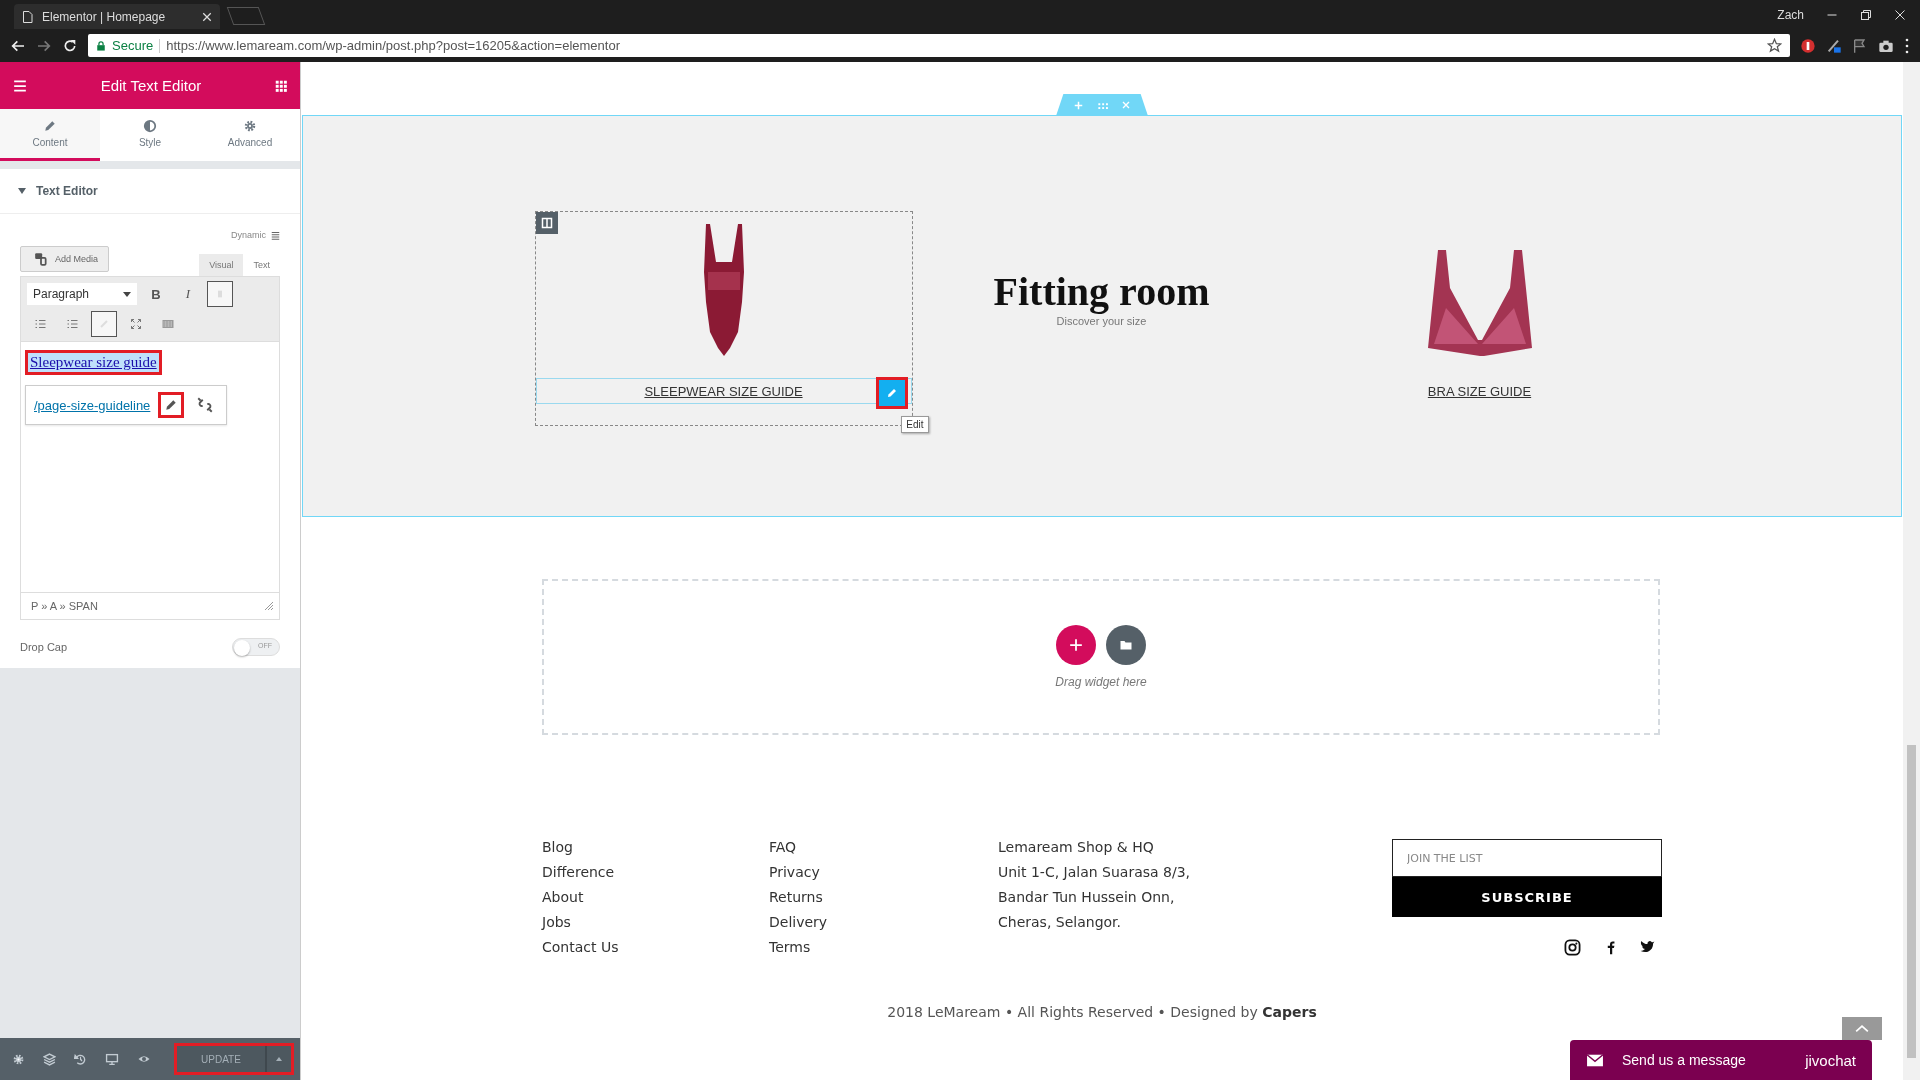 This screenshot has width=1920, height=1080. Describe the element at coordinates (64, 606) in the screenshot. I see `element-path: P » A » SPAN` at that location.